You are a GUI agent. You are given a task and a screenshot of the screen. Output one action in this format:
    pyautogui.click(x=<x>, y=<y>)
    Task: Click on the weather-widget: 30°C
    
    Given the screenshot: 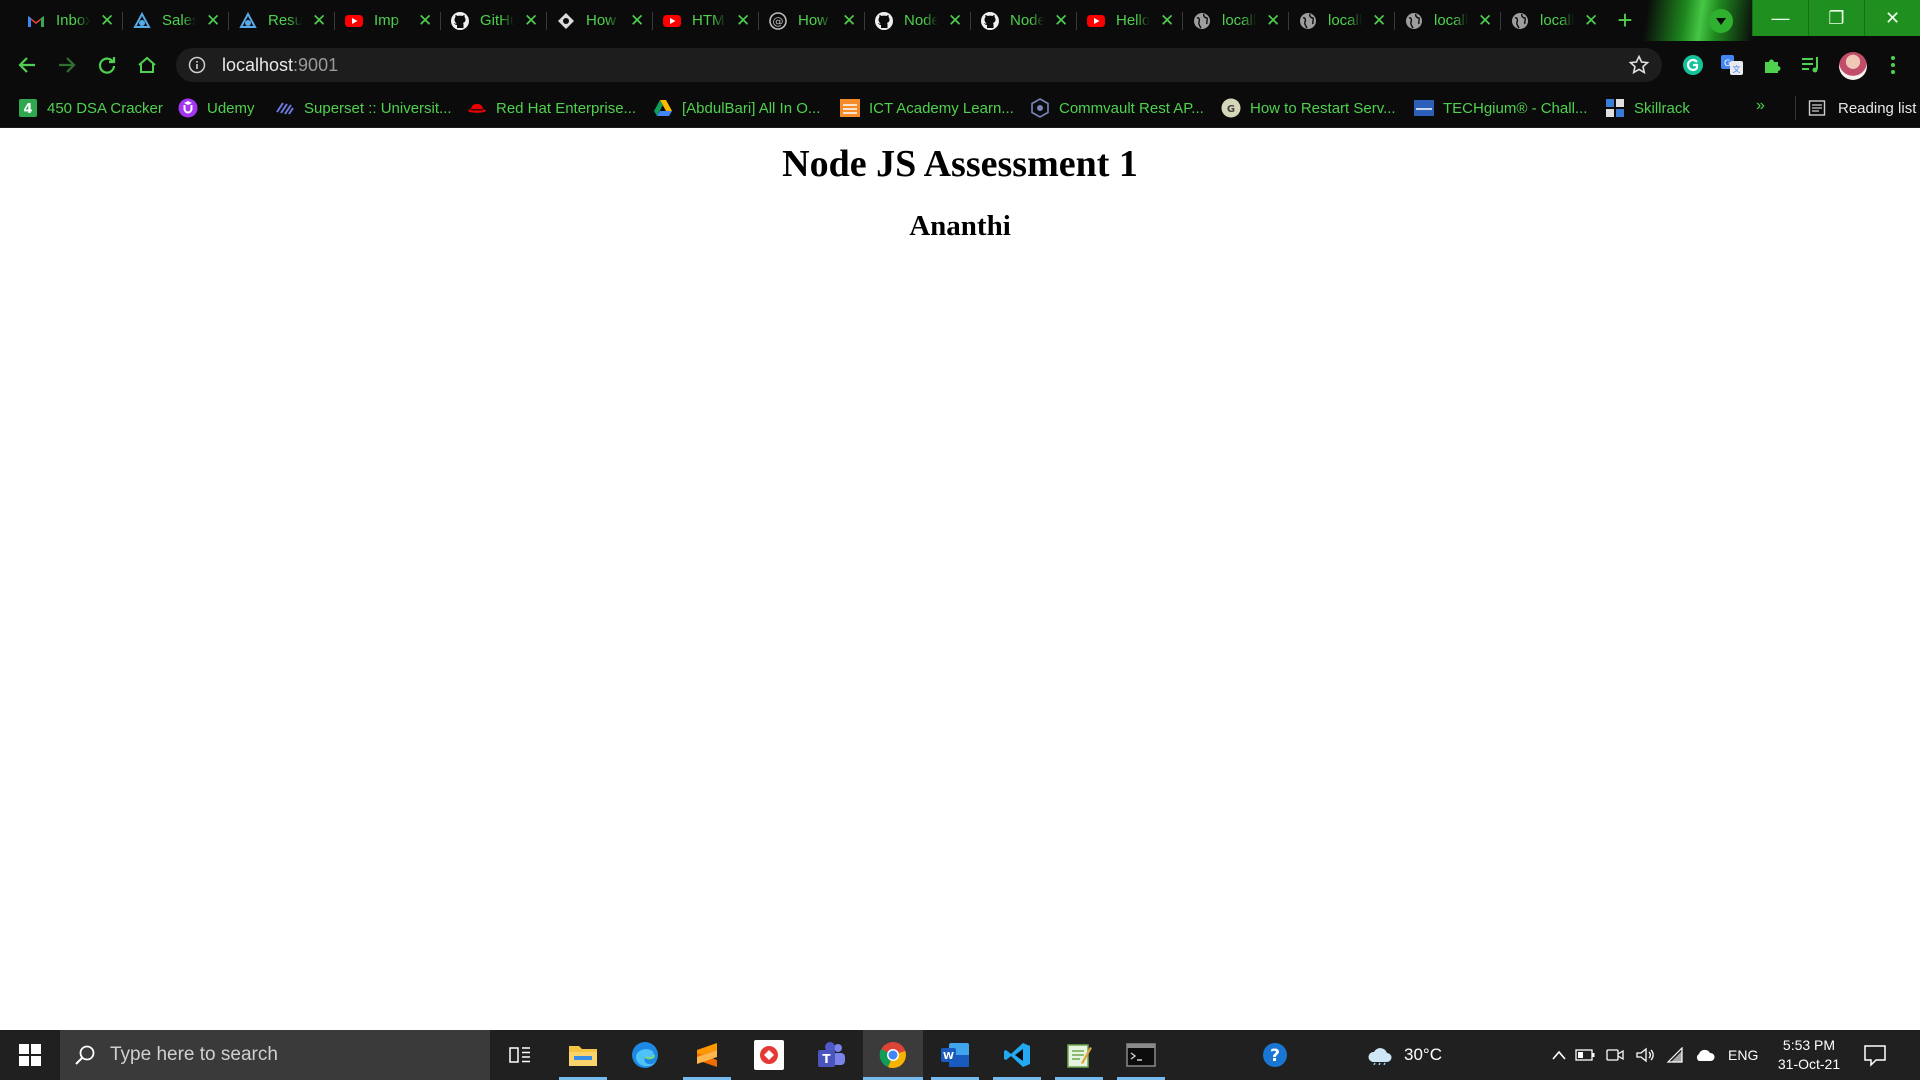 What is the action you would take?
    pyautogui.click(x=1404, y=1055)
    